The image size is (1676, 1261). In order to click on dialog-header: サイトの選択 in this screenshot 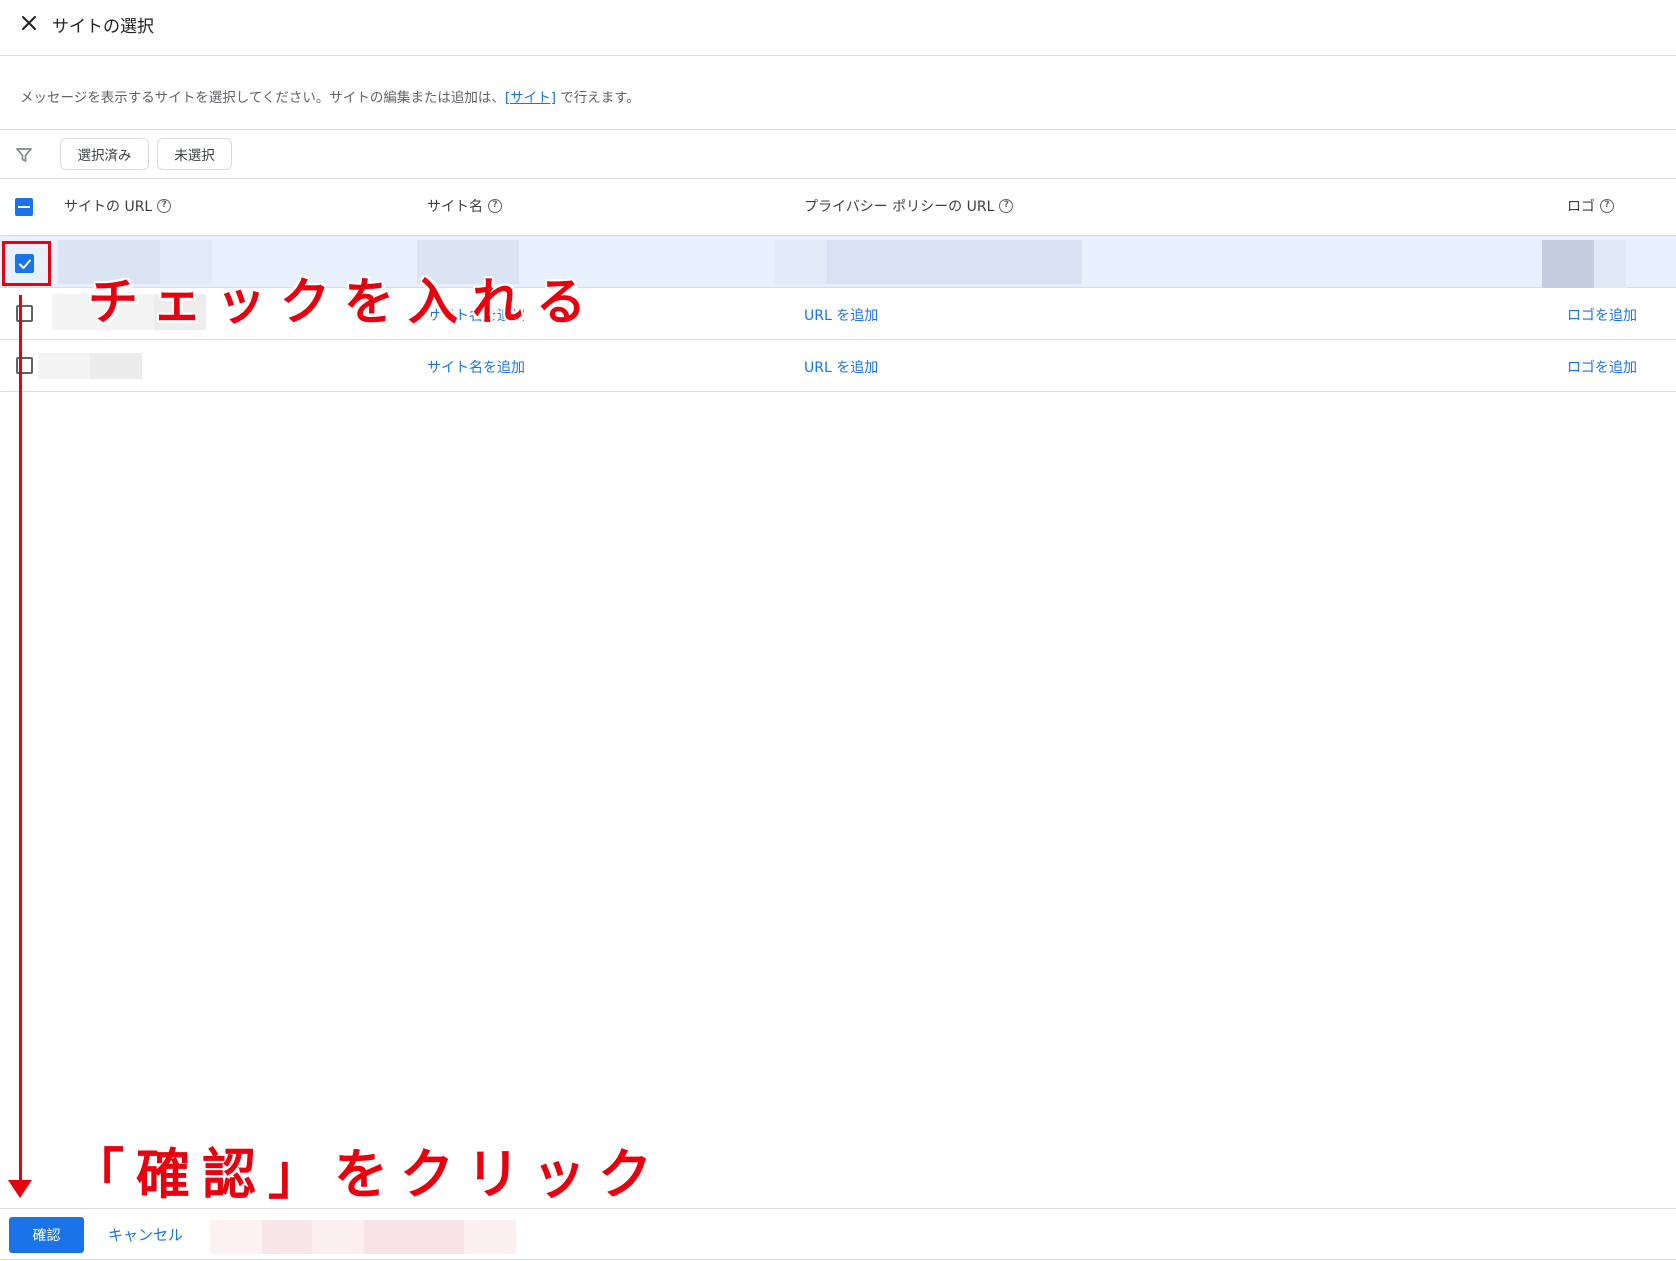, I will do `click(838, 28)`.